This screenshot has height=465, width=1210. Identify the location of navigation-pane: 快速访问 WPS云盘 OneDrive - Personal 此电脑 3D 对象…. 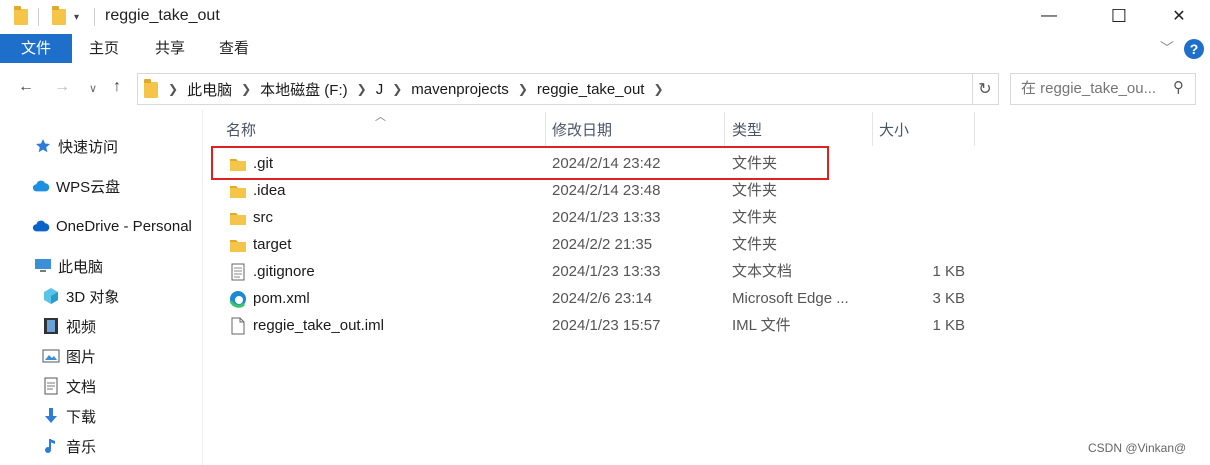
(100, 287).